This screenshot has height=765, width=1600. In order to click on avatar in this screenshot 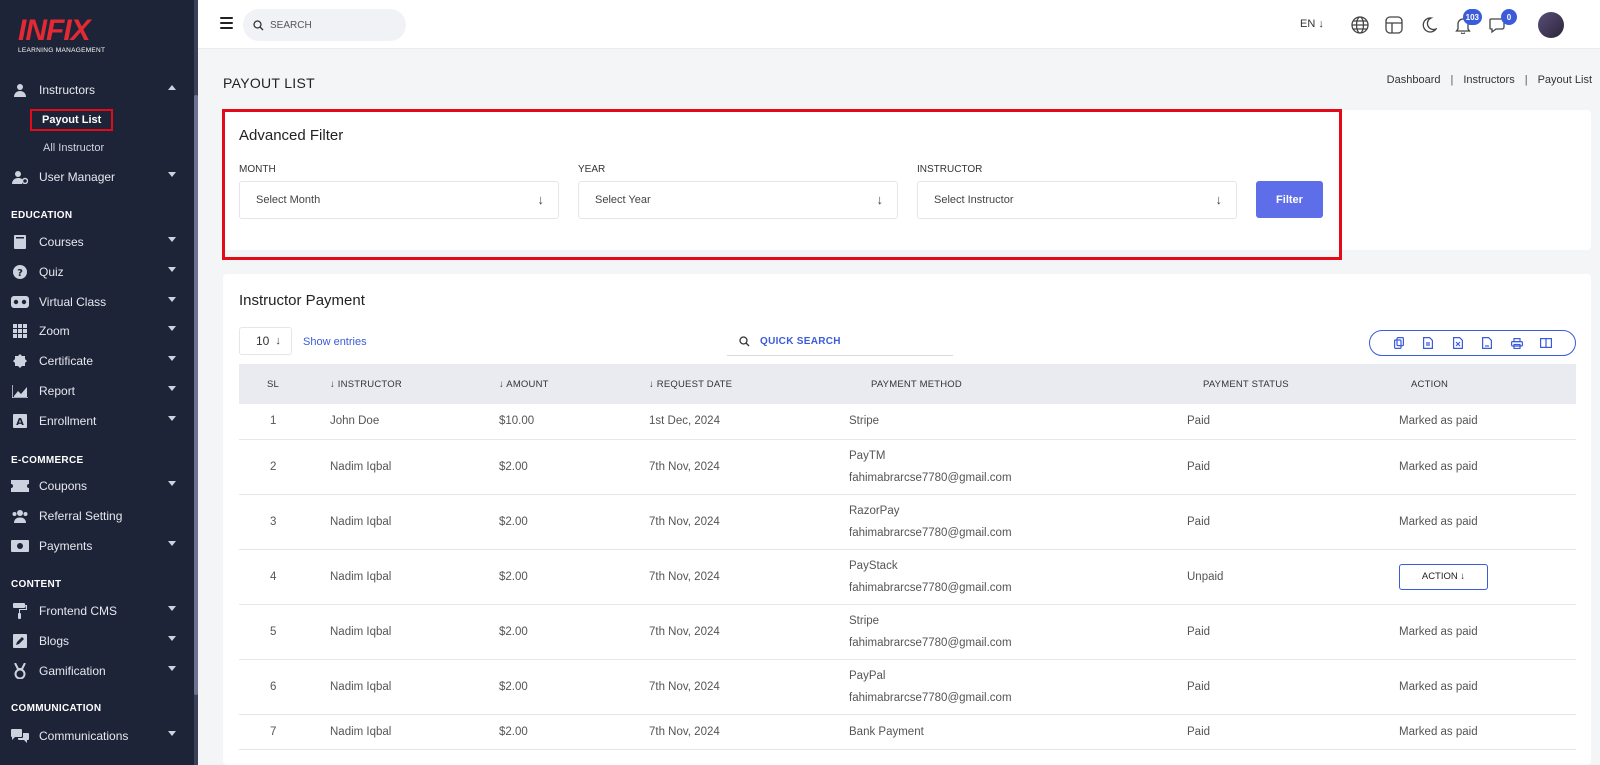, I will do `click(1551, 25)`.